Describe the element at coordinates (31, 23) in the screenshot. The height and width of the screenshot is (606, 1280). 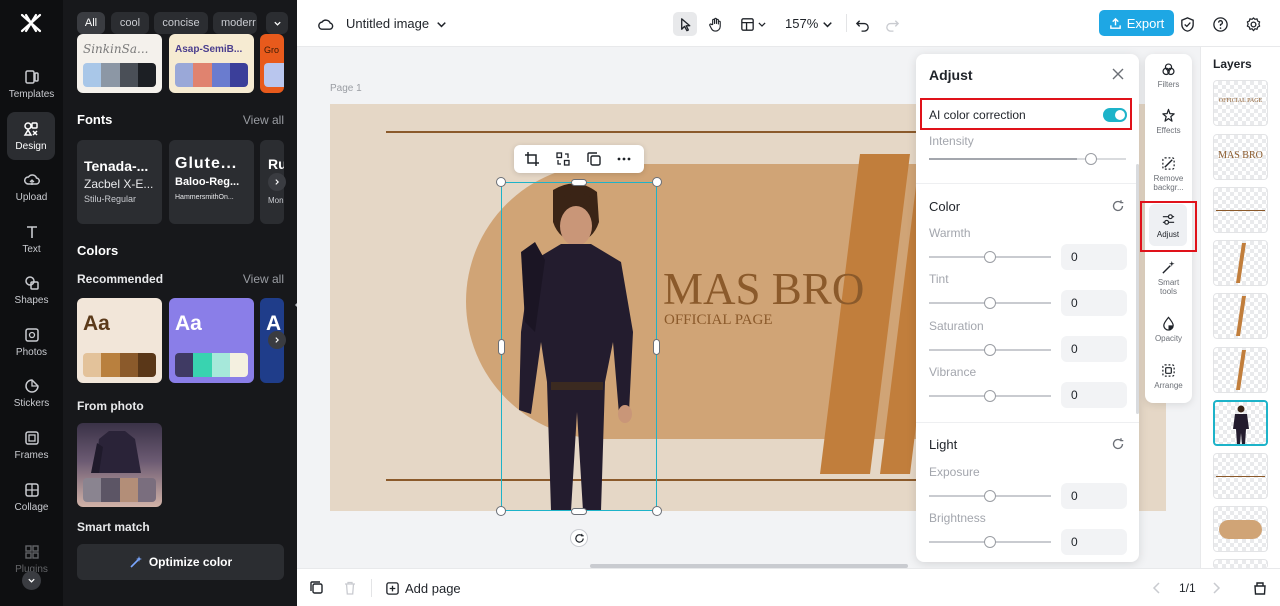
I see `app-logo-icon` at that location.